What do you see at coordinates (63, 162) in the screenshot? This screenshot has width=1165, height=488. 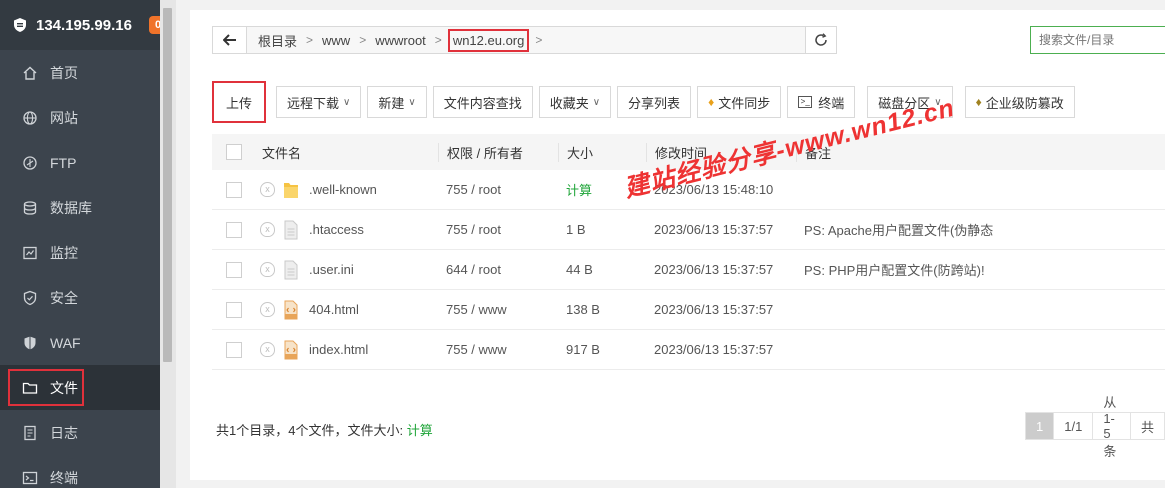 I see `sidebar-item-label: FTP` at bounding box center [63, 162].